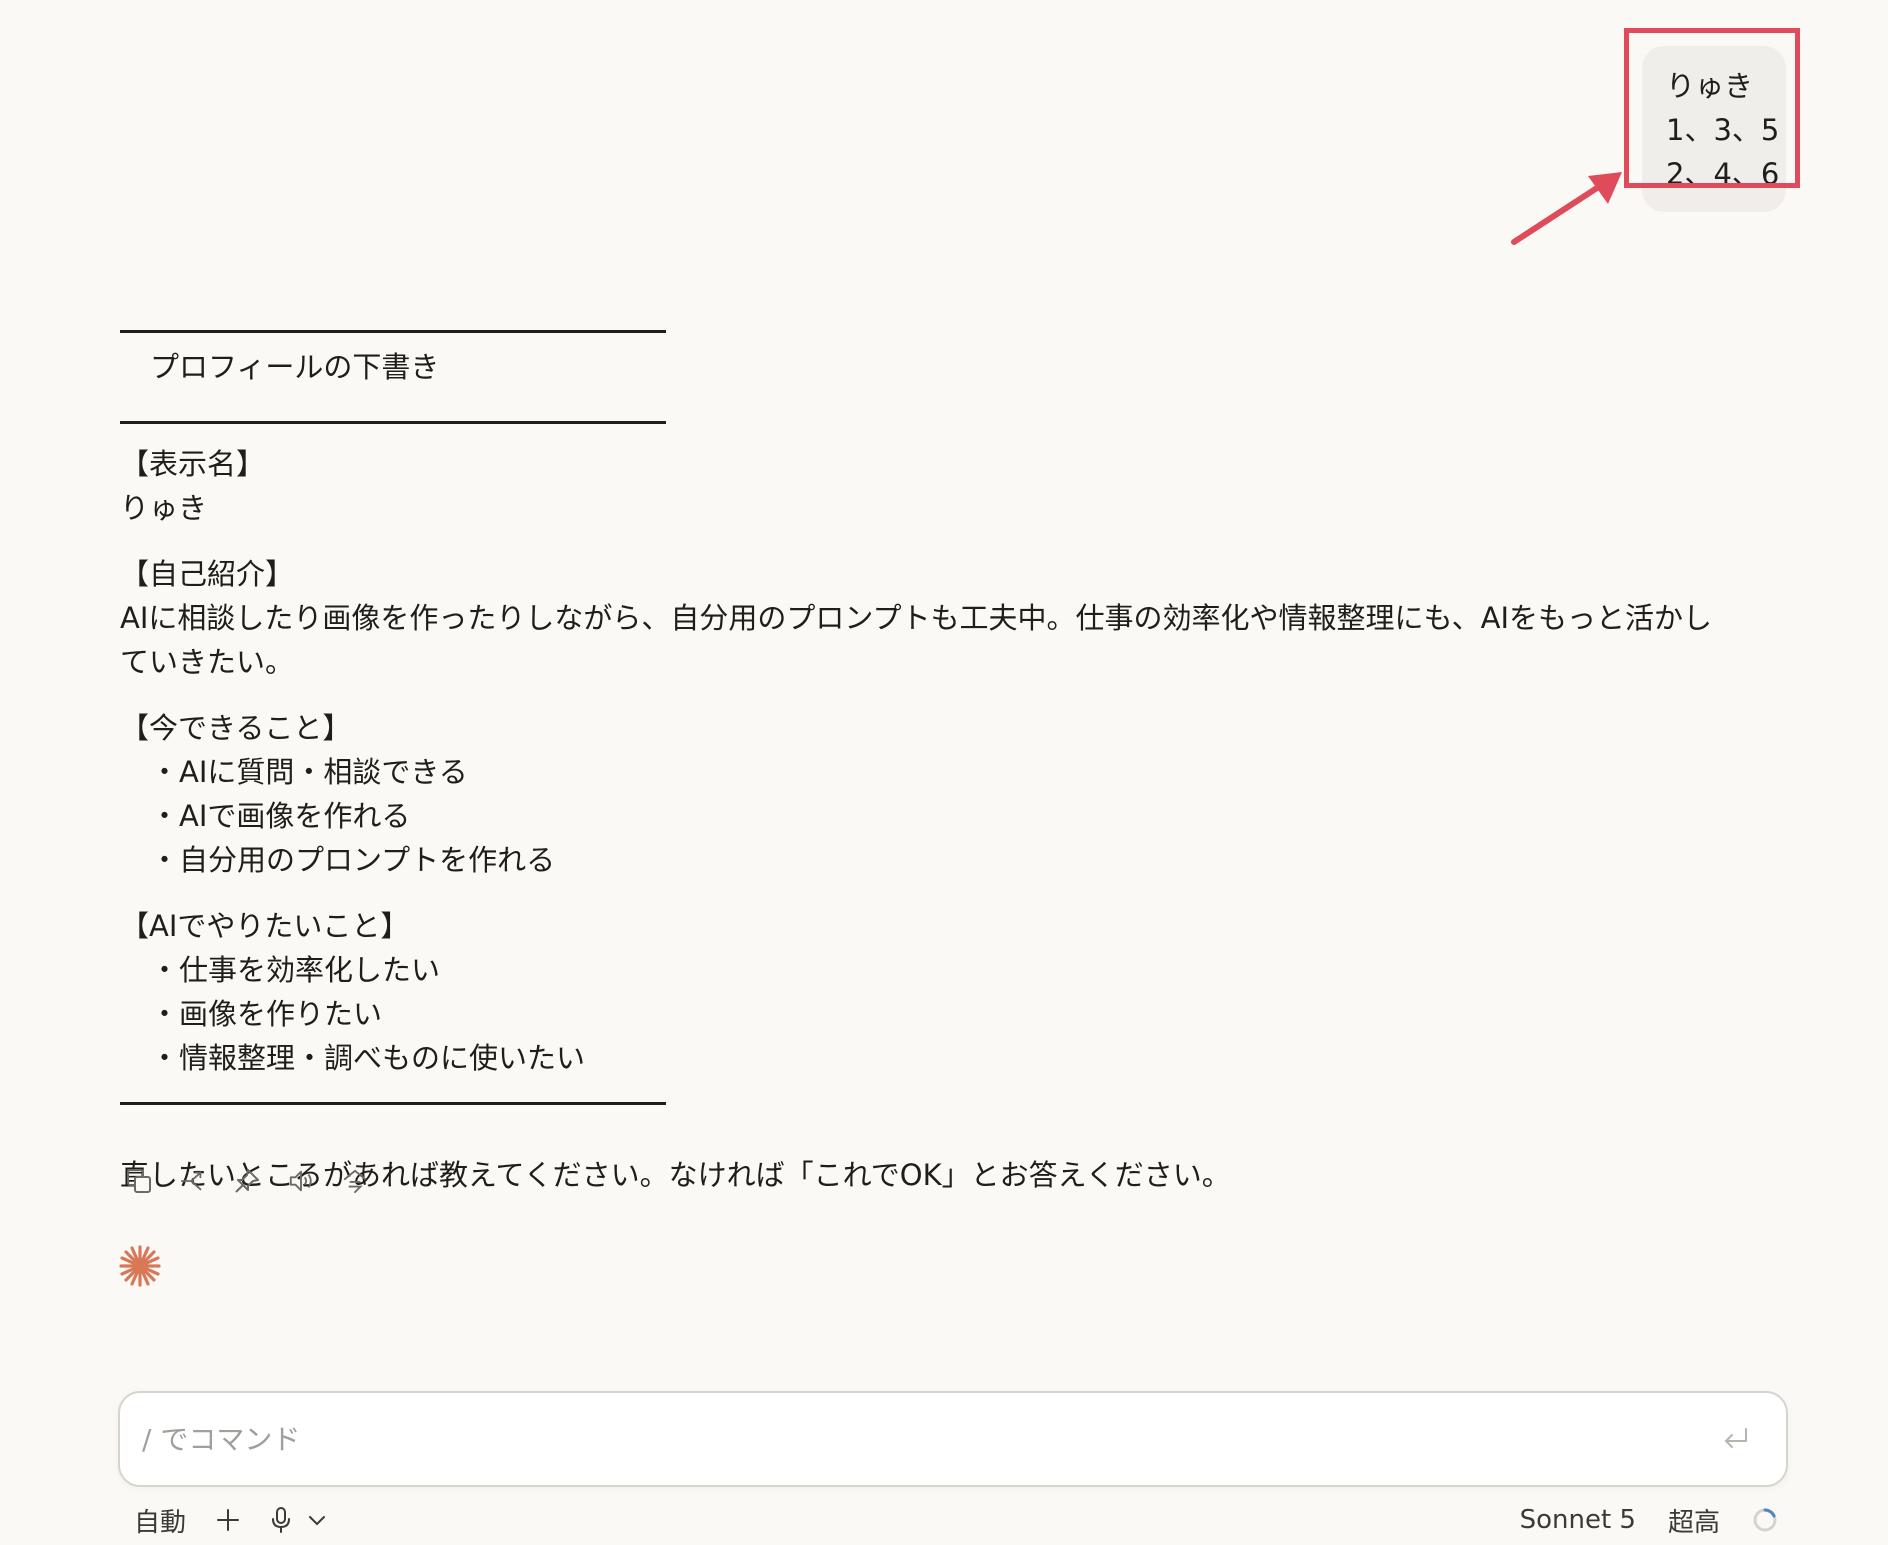 This screenshot has width=1888, height=1545. I want to click on speaker-icon, so click(300, 1181).